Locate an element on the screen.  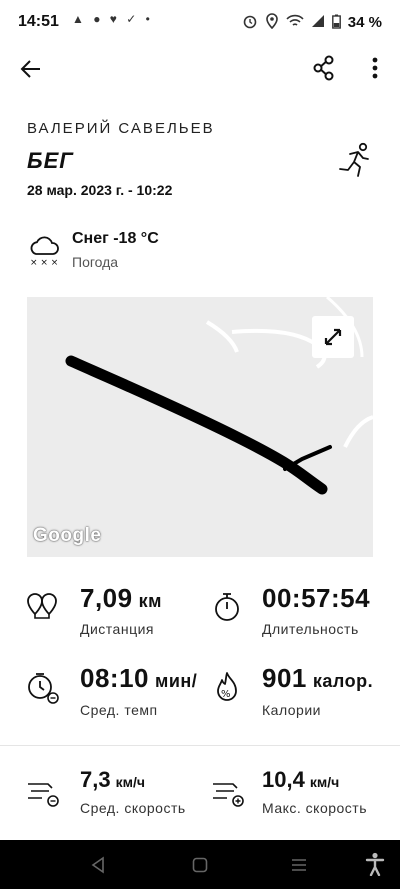
speed-minus-icon is located at coordinates (42, 792).